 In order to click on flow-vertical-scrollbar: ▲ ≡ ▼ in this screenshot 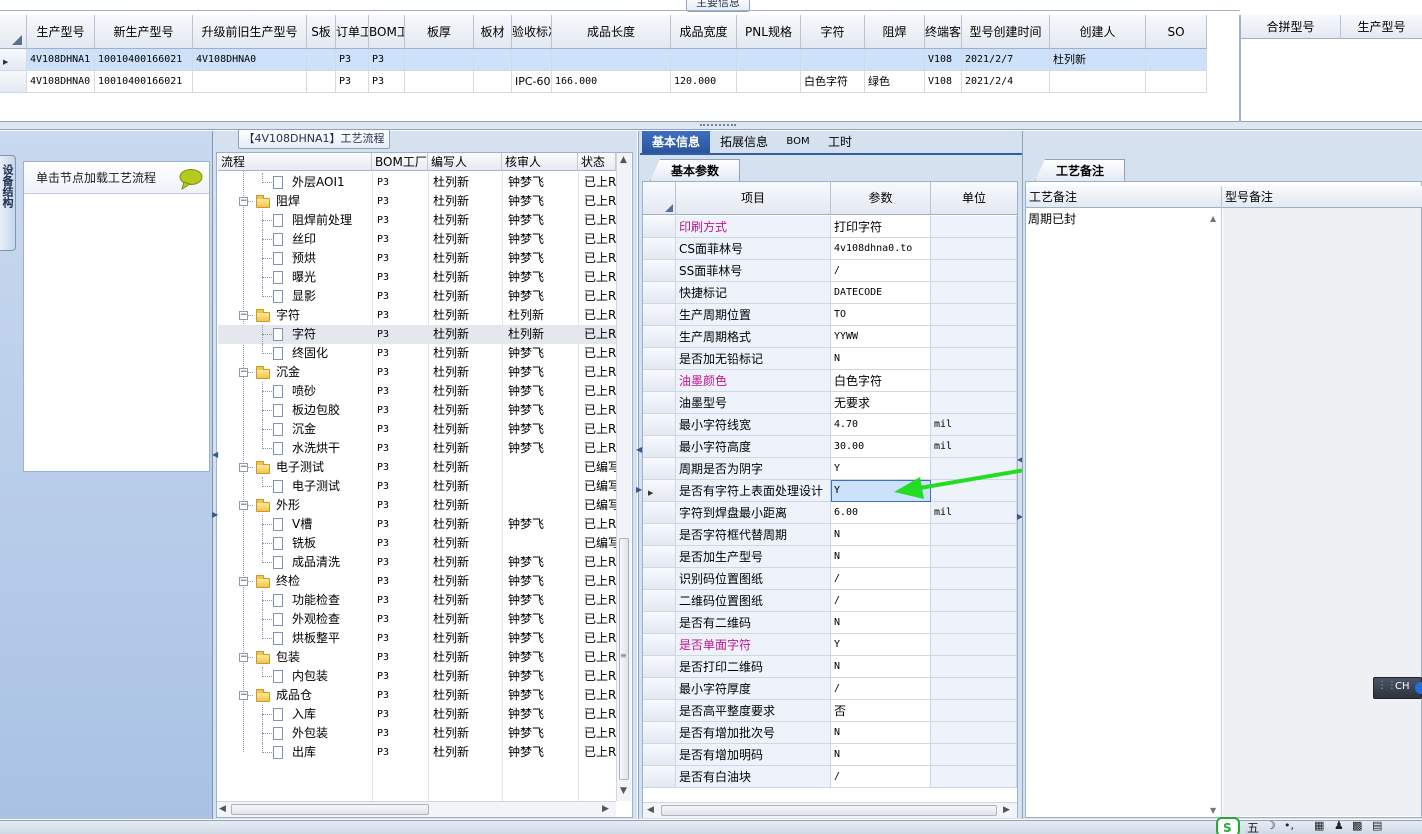, I will do `click(623, 477)`.